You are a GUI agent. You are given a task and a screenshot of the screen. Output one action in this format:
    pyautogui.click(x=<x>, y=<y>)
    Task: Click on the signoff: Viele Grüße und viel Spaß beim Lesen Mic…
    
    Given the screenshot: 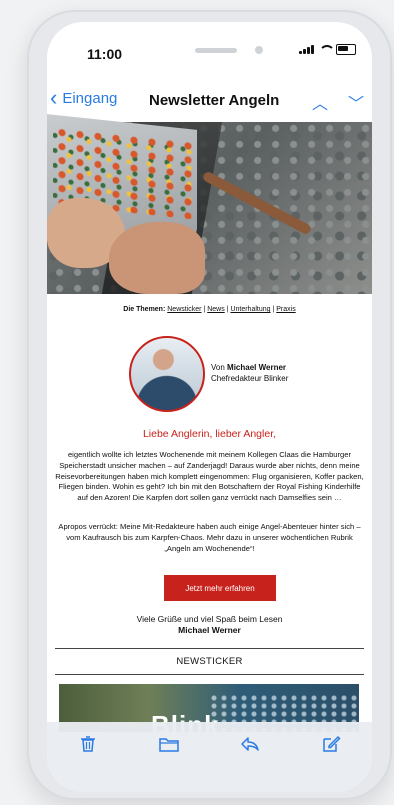 What is the action you would take?
    pyautogui.click(x=209, y=625)
    